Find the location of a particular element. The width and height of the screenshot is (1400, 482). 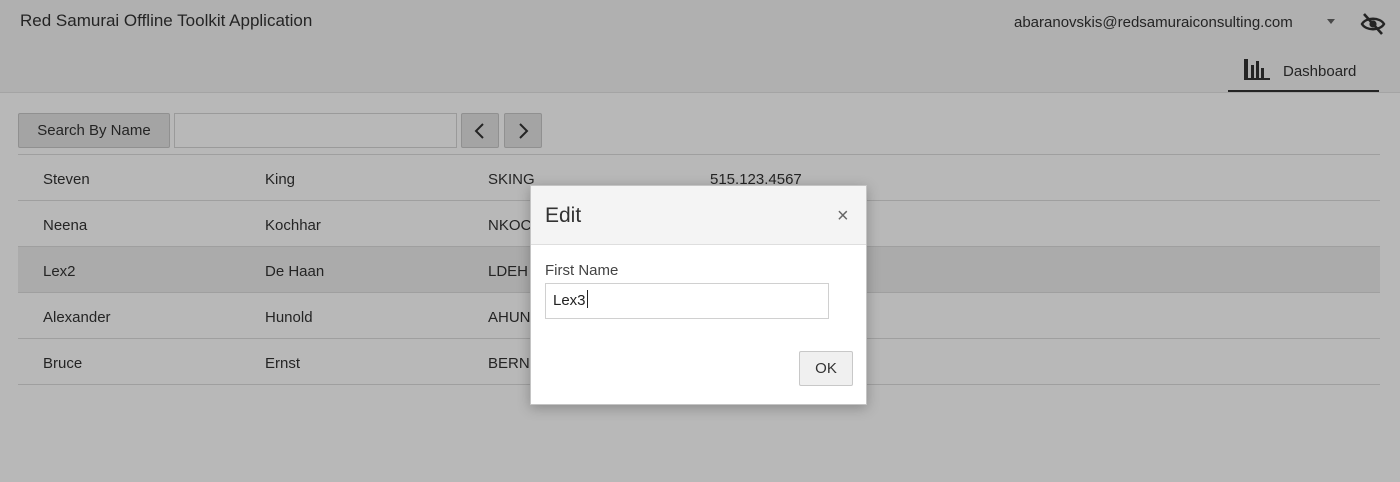

edit-dialog: Edit × First Name Lex3 OK is located at coordinates (698, 295).